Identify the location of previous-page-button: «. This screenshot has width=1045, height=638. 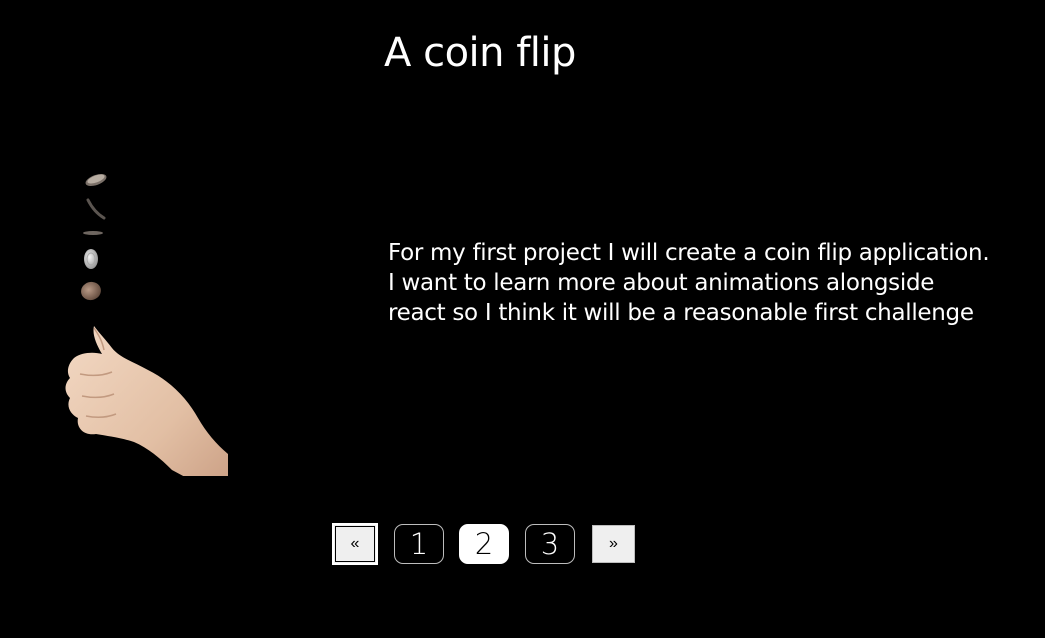
(355, 544).